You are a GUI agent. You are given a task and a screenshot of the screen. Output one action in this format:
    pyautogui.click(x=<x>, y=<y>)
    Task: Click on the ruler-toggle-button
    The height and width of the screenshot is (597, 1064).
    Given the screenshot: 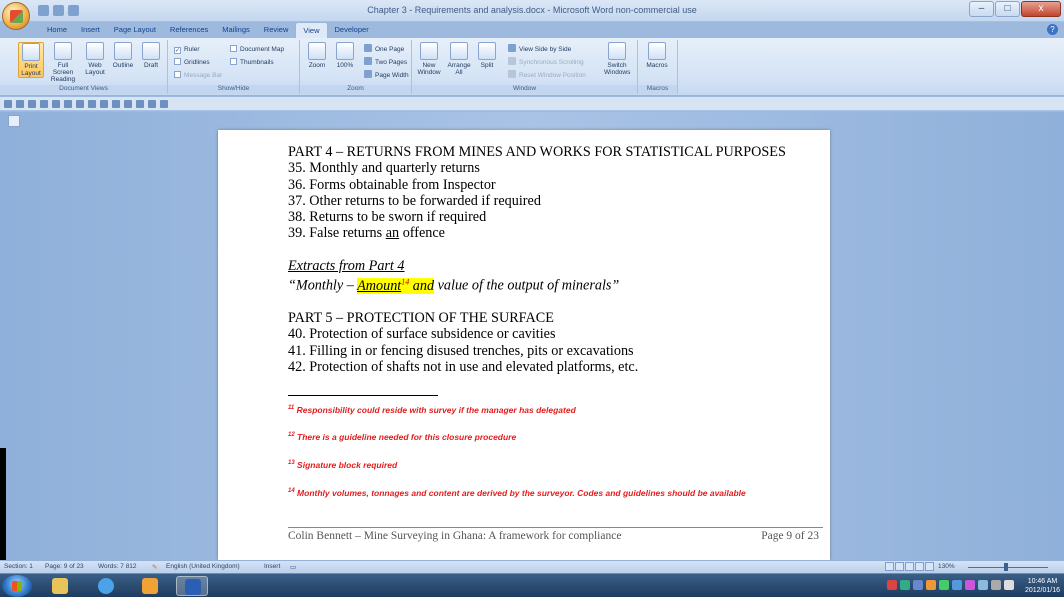 What is the action you would take?
    pyautogui.click(x=14, y=121)
    